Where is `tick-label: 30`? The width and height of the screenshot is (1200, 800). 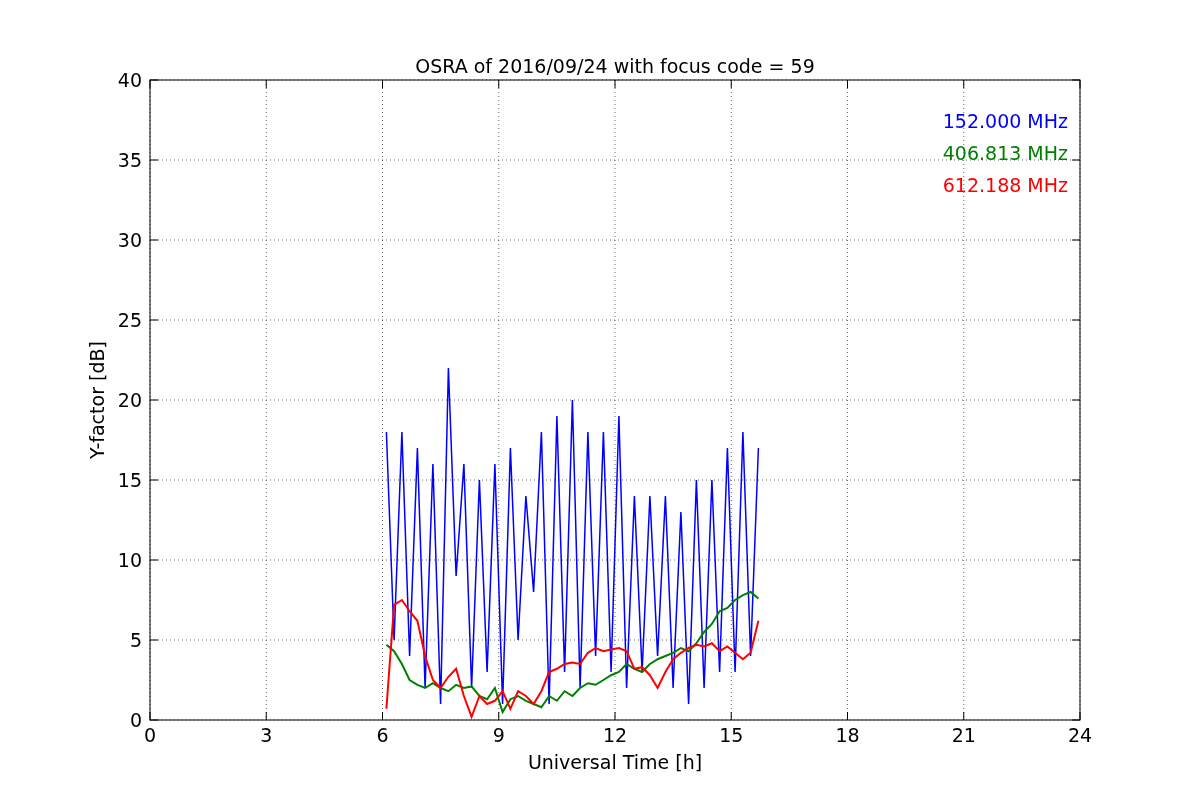 tick-label: 30 is located at coordinates (129, 240).